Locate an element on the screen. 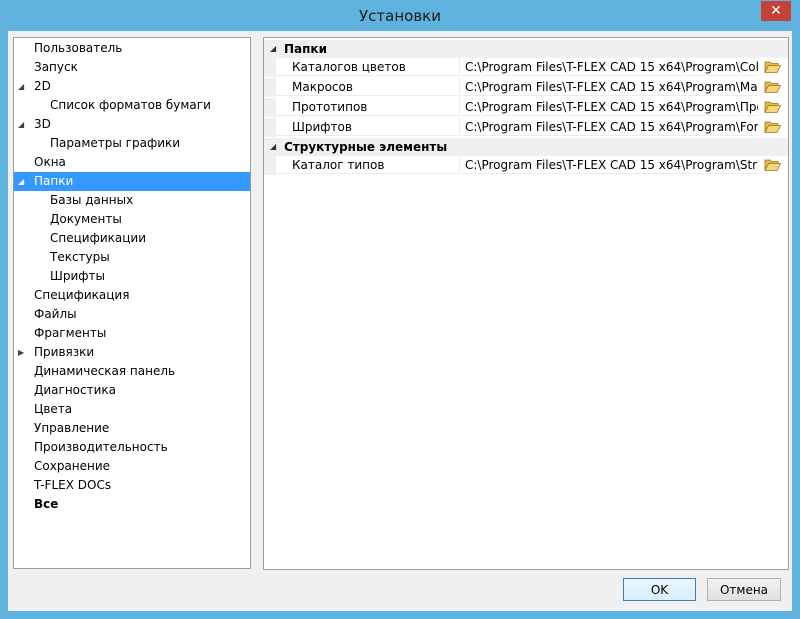 Image resolution: width=800 pixels, height=619 pixels. property-name: Прототипов is located at coordinates (368, 107).